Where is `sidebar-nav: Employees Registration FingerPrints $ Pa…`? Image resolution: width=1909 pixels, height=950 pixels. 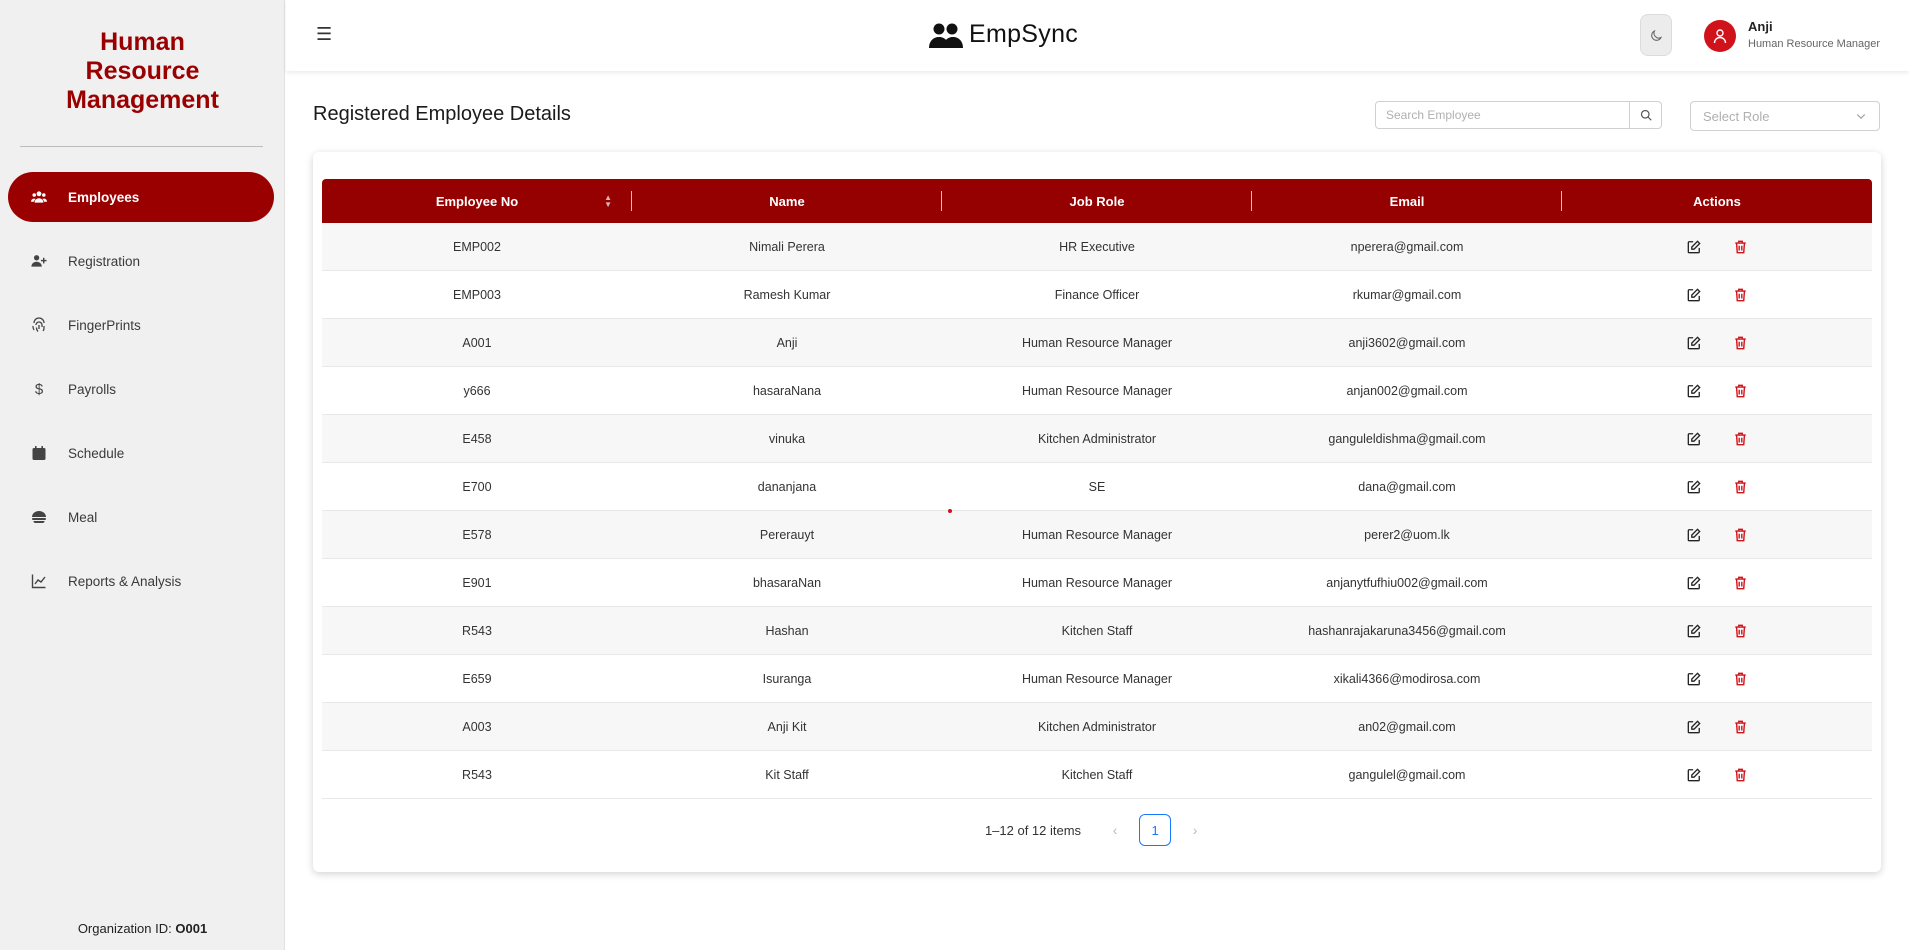 sidebar-nav: Employees Registration FingerPrints $ Pa… is located at coordinates (141, 396).